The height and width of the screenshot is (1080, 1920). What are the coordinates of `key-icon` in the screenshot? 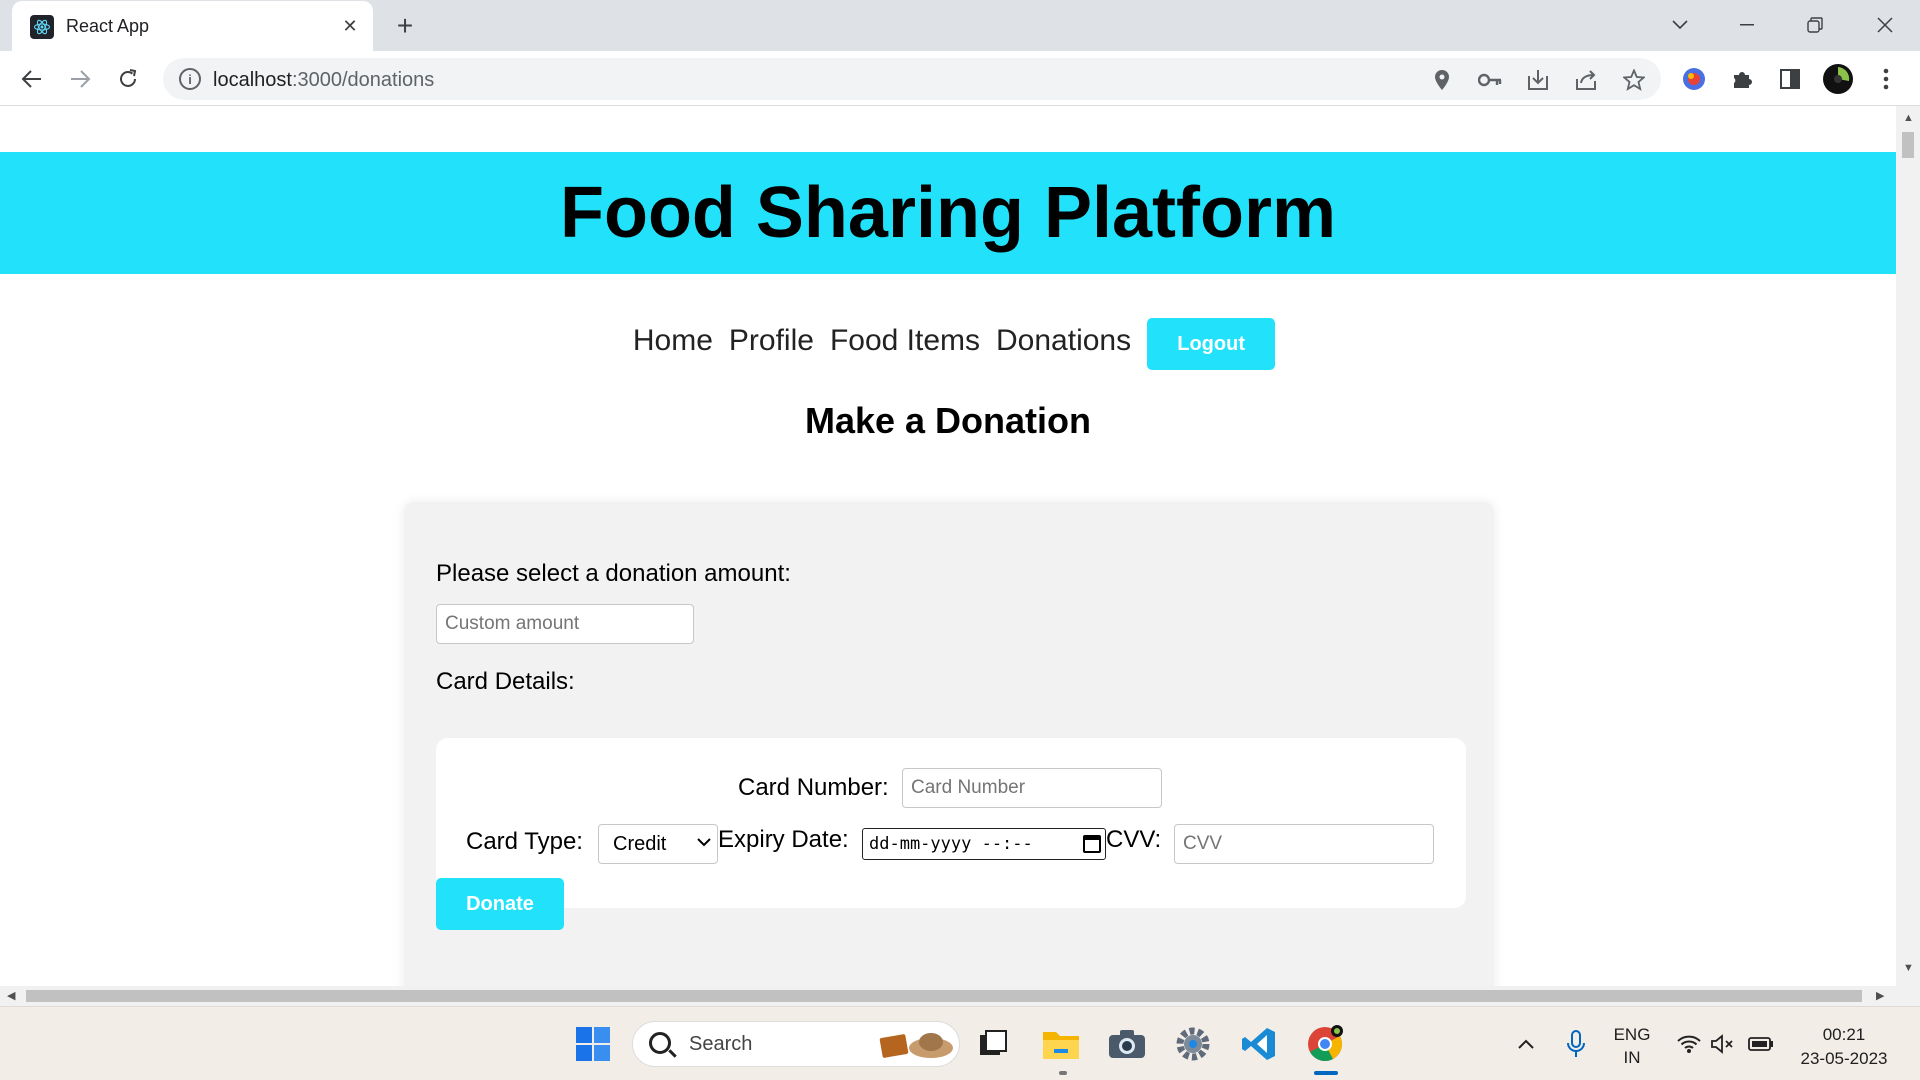 It's located at (1490, 80).